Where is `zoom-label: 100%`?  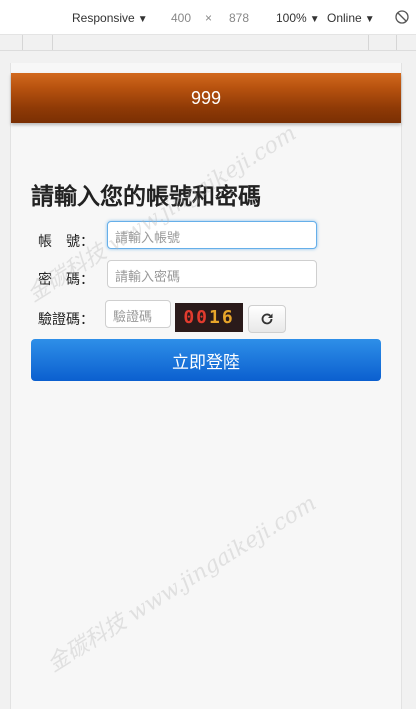
zoom-label: 100% is located at coordinates (291, 18).